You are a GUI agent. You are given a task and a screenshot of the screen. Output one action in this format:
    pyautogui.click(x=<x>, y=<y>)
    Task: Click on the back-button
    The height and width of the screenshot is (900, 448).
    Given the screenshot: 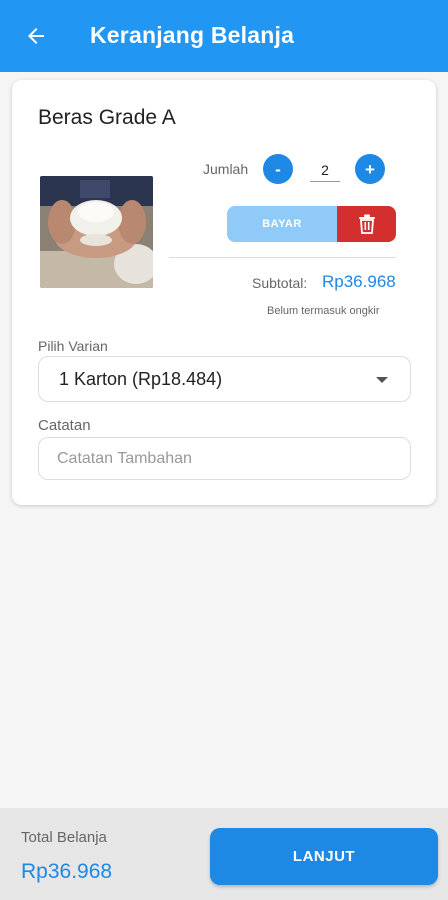 What is the action you would take?
    pyautogui.click(x=36, y=36)
    